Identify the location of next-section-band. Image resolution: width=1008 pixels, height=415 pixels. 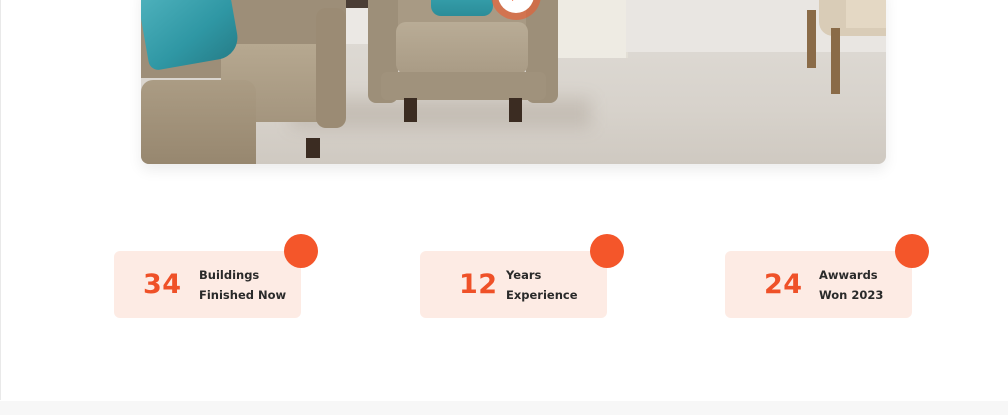
(504, 408).